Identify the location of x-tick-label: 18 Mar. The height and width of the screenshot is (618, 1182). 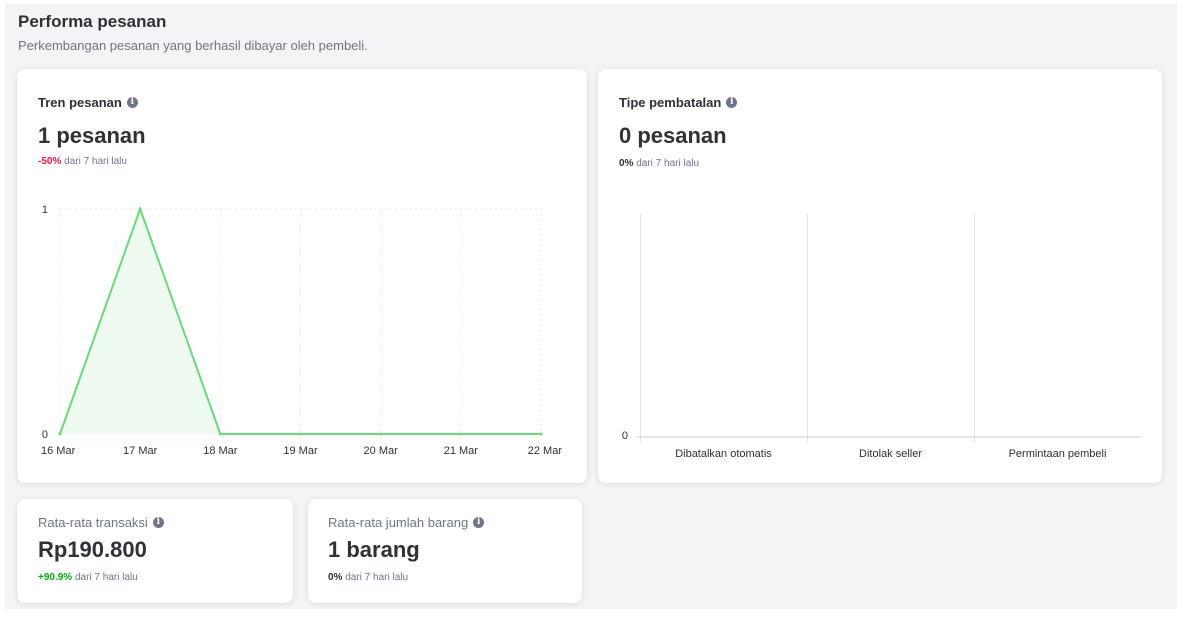
(220, 451).